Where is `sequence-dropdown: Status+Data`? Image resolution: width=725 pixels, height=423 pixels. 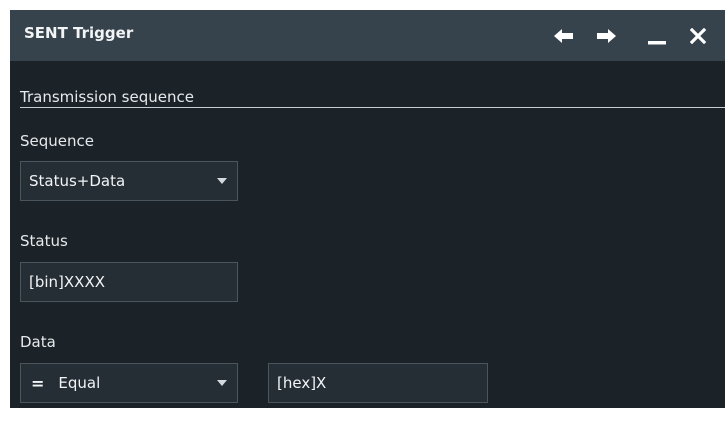
sequence-dropdown: Status+Data is located at coordinates (129, 181).